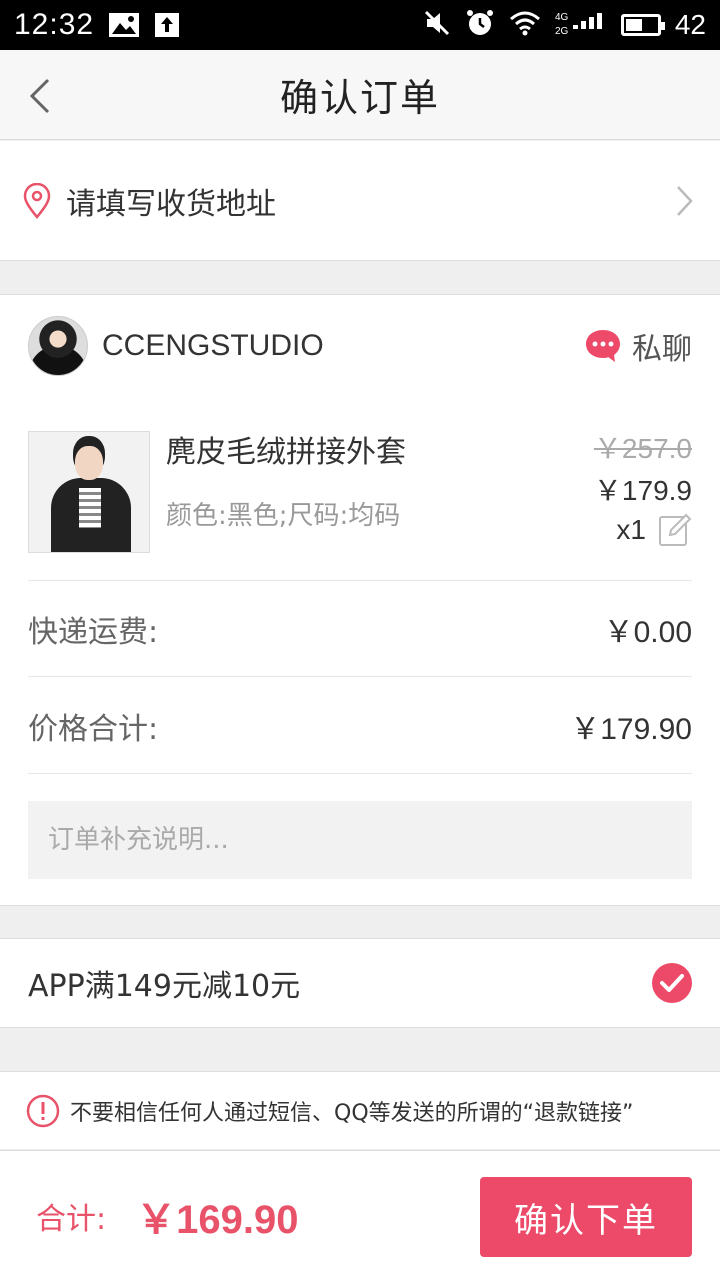 This screenshot has height=1280, width=720. What do you see at coordinates (662, 349) in the screenshot?
I see `chat-label: 私聊` at bounding box center [662, 349].